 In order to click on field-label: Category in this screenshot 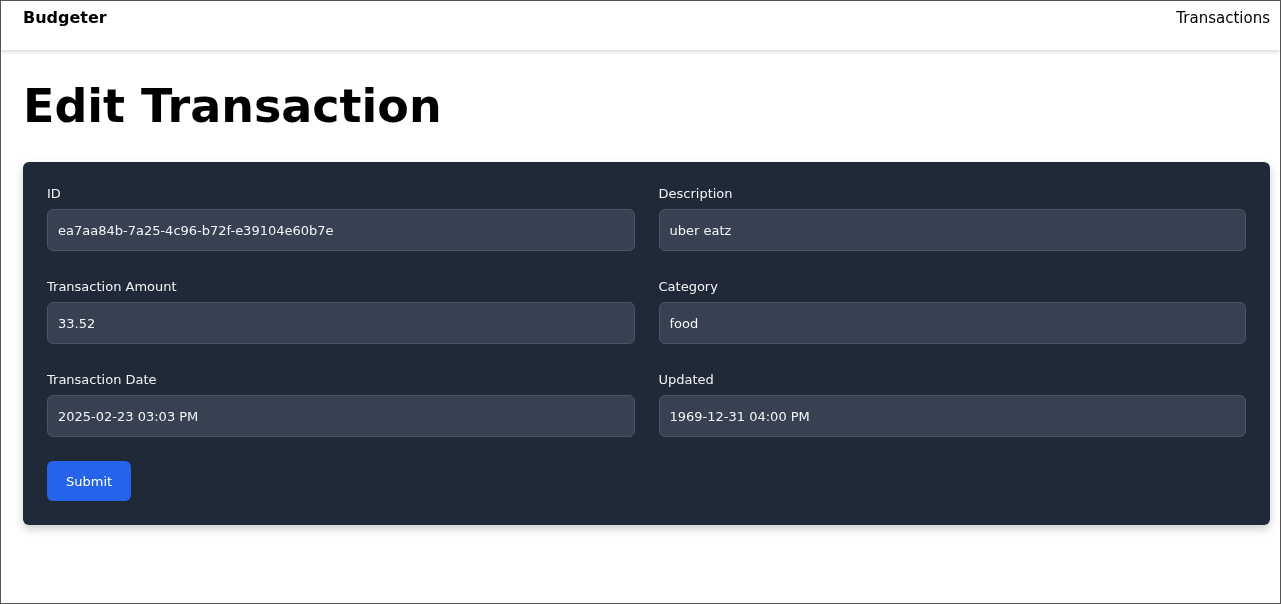, I will do `click(688, 286)`.